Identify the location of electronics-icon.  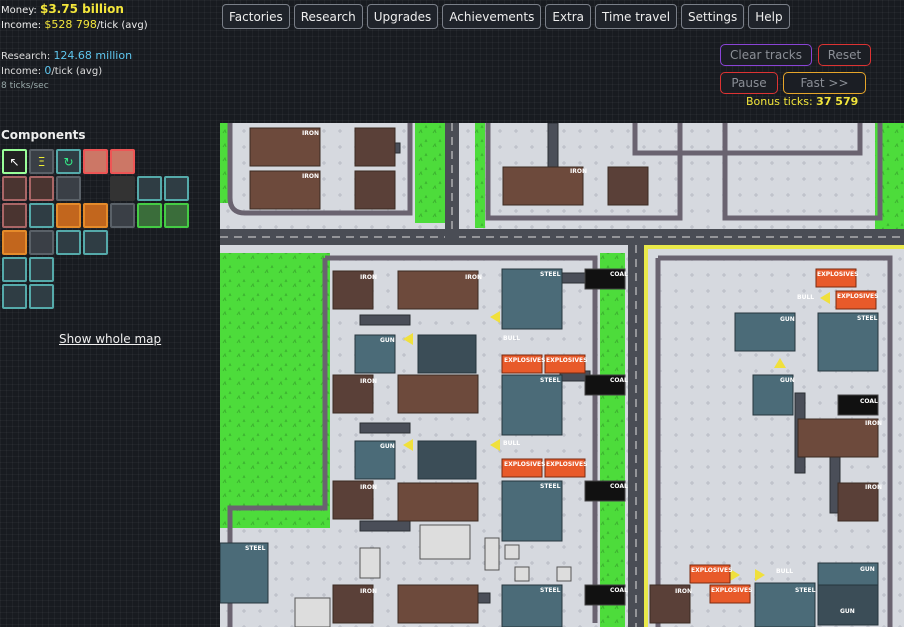
(95, 215).